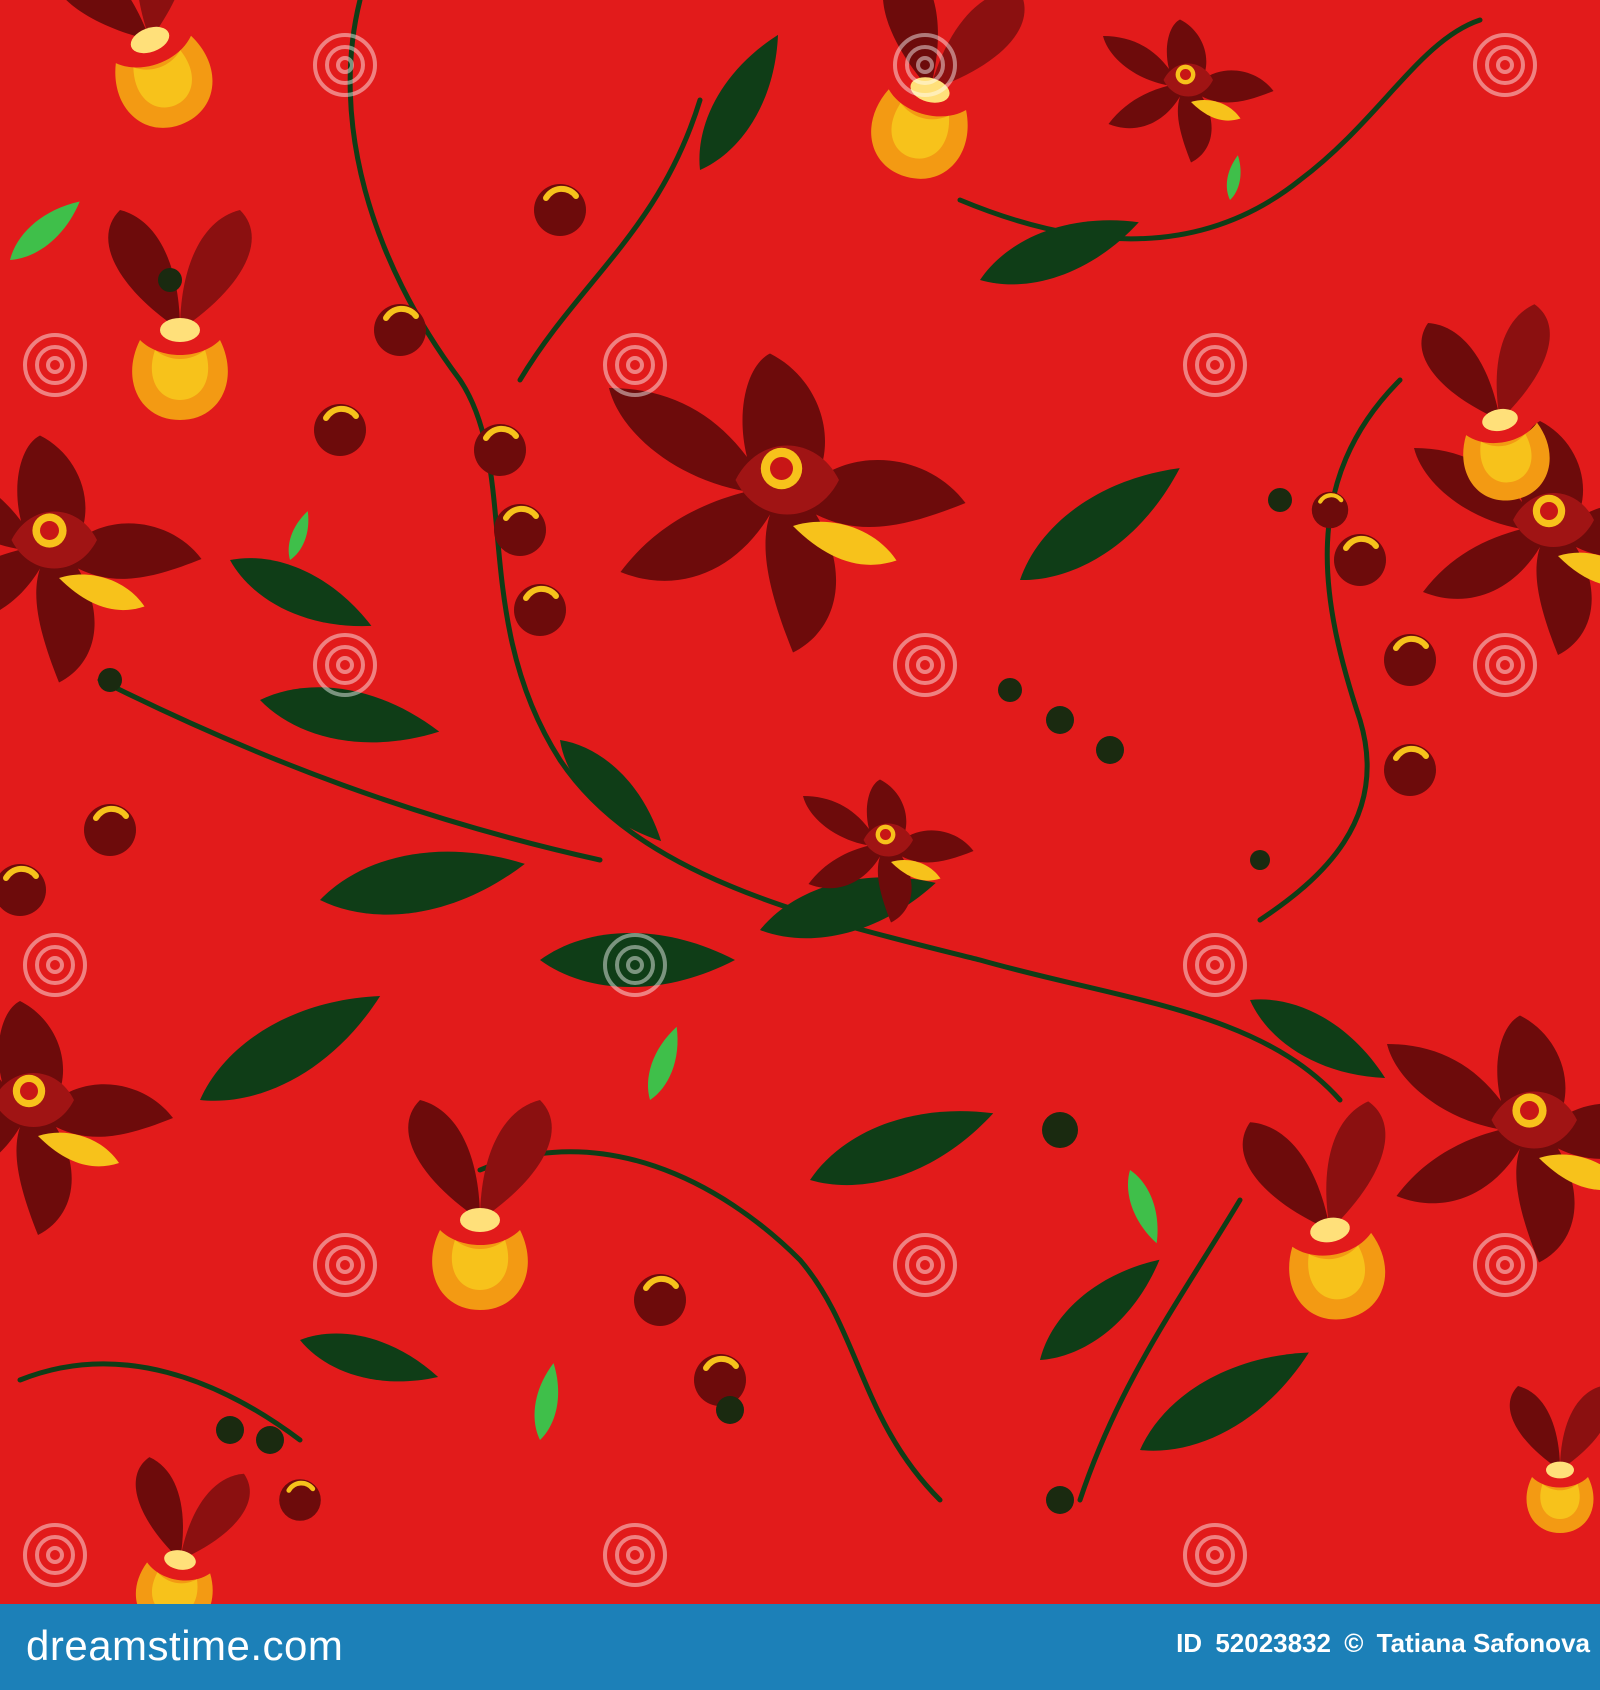  What do you see at coordinates (184, 1646) in the screenshot?
I see `dreamstime-logo: dreamstime.com` at bounding box center [184, 1646].